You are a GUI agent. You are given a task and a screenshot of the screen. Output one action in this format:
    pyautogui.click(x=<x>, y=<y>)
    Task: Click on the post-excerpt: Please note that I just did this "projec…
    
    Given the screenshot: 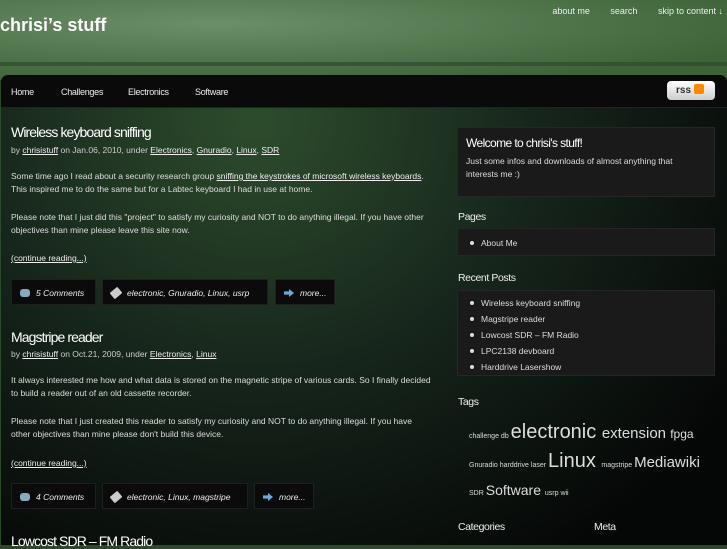 What is the action you would take?
    pyautogui.click(x=217, y=223)
    